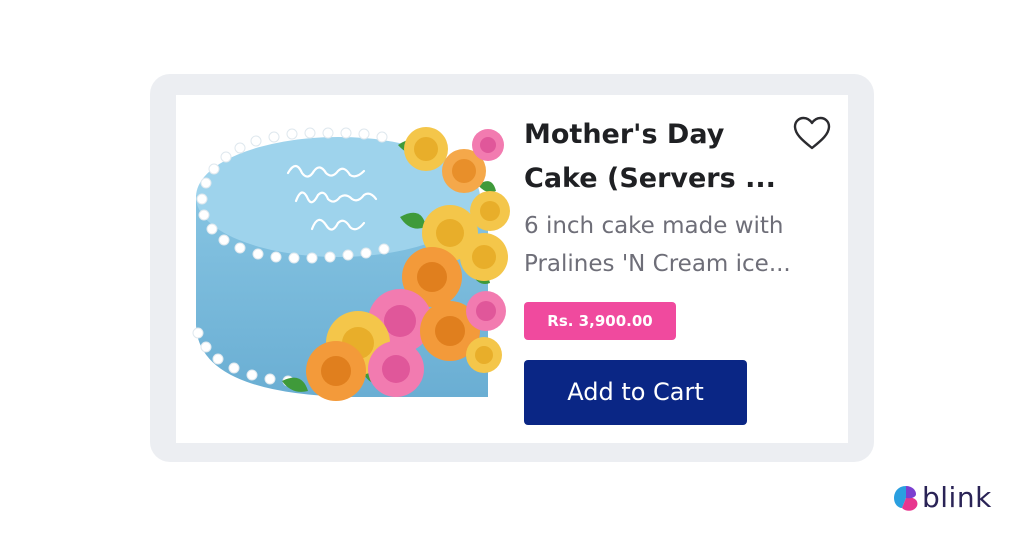 The height and width of the screenshot is (536, 1024). I want to click on heart-outline-icon, so click(812, 133).